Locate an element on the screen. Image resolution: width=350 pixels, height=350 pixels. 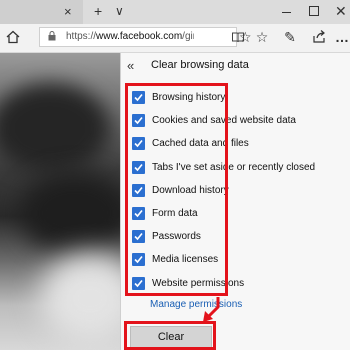
browser-tab: × is located at coordinates (41, 12).